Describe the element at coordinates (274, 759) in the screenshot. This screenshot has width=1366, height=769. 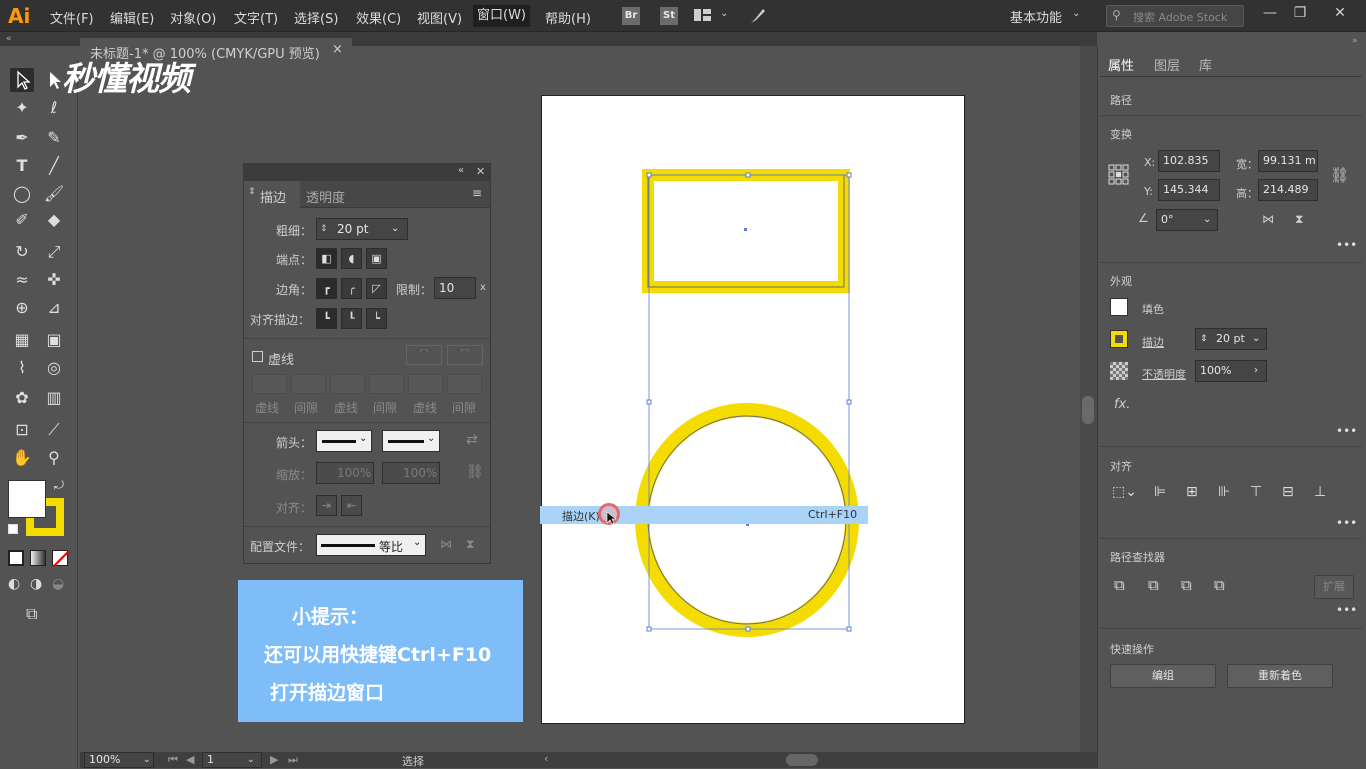
I see `next-artboard-icon: ▶` at that location.